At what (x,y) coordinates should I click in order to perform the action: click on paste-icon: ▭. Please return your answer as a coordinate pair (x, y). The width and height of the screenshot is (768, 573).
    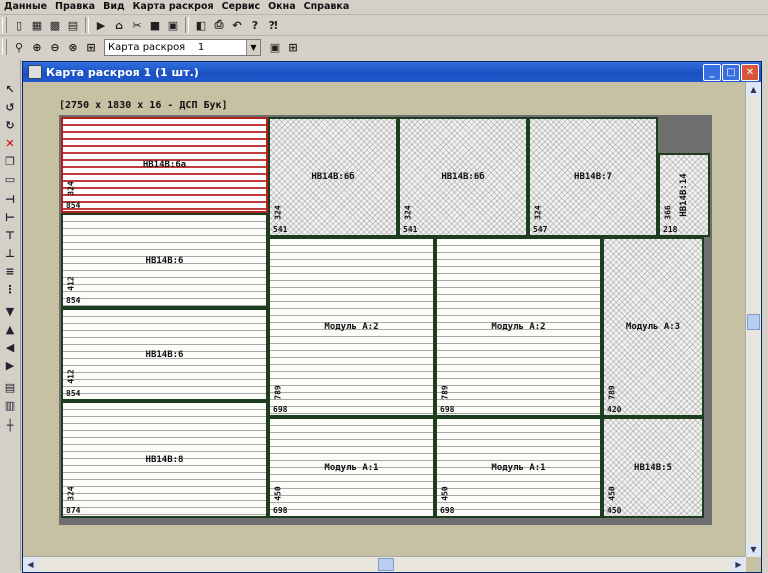
    Looking at the image, I should click on (10, 179).